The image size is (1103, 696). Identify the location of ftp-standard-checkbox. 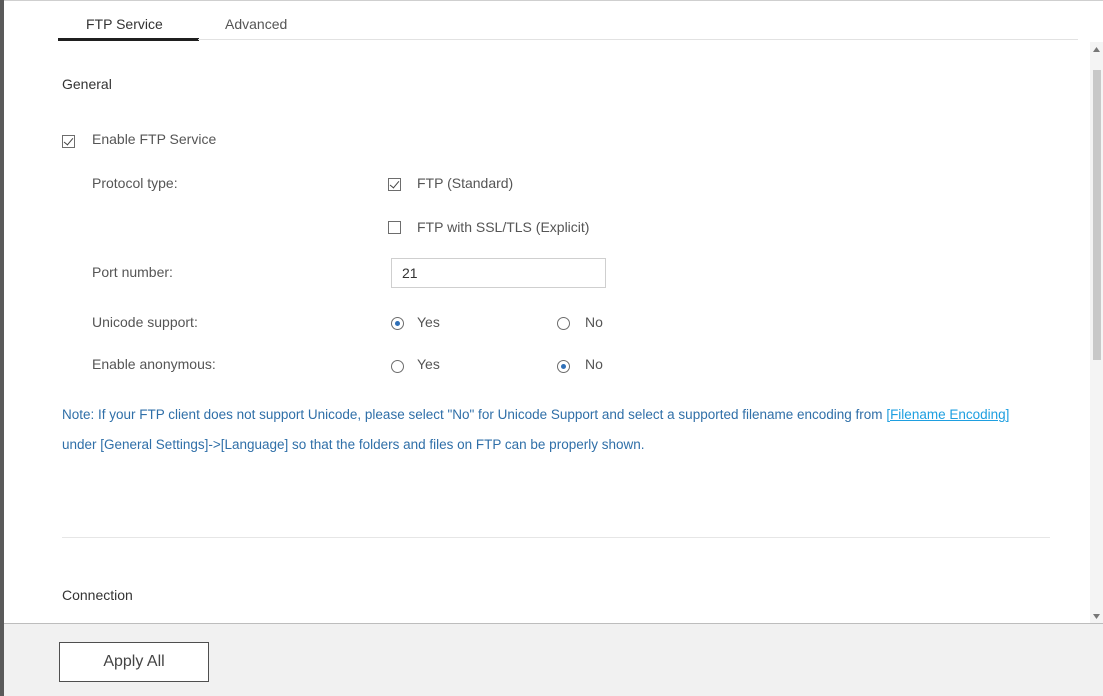
(394, 184).